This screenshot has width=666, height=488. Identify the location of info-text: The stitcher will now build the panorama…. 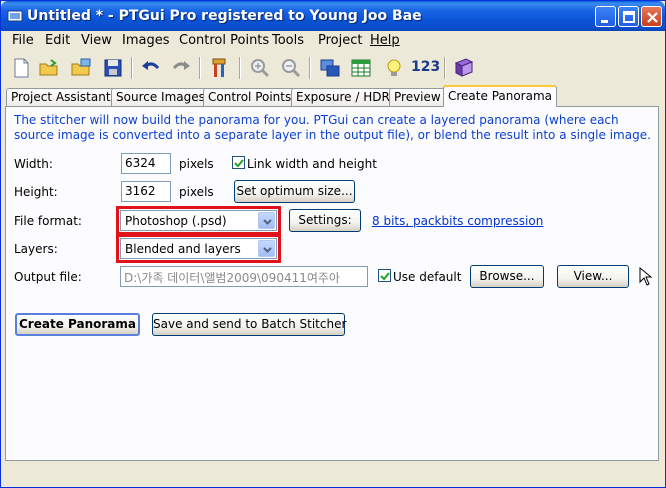
(332, 127).